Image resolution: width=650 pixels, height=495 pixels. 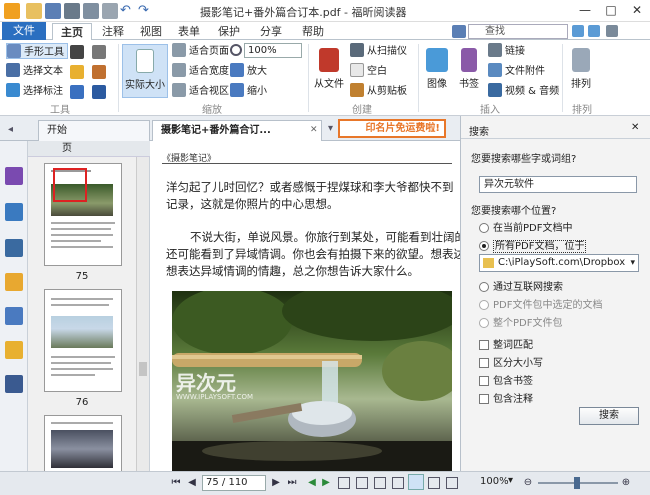 I want to click on visible-area-marker, so click(x=70, y=185).